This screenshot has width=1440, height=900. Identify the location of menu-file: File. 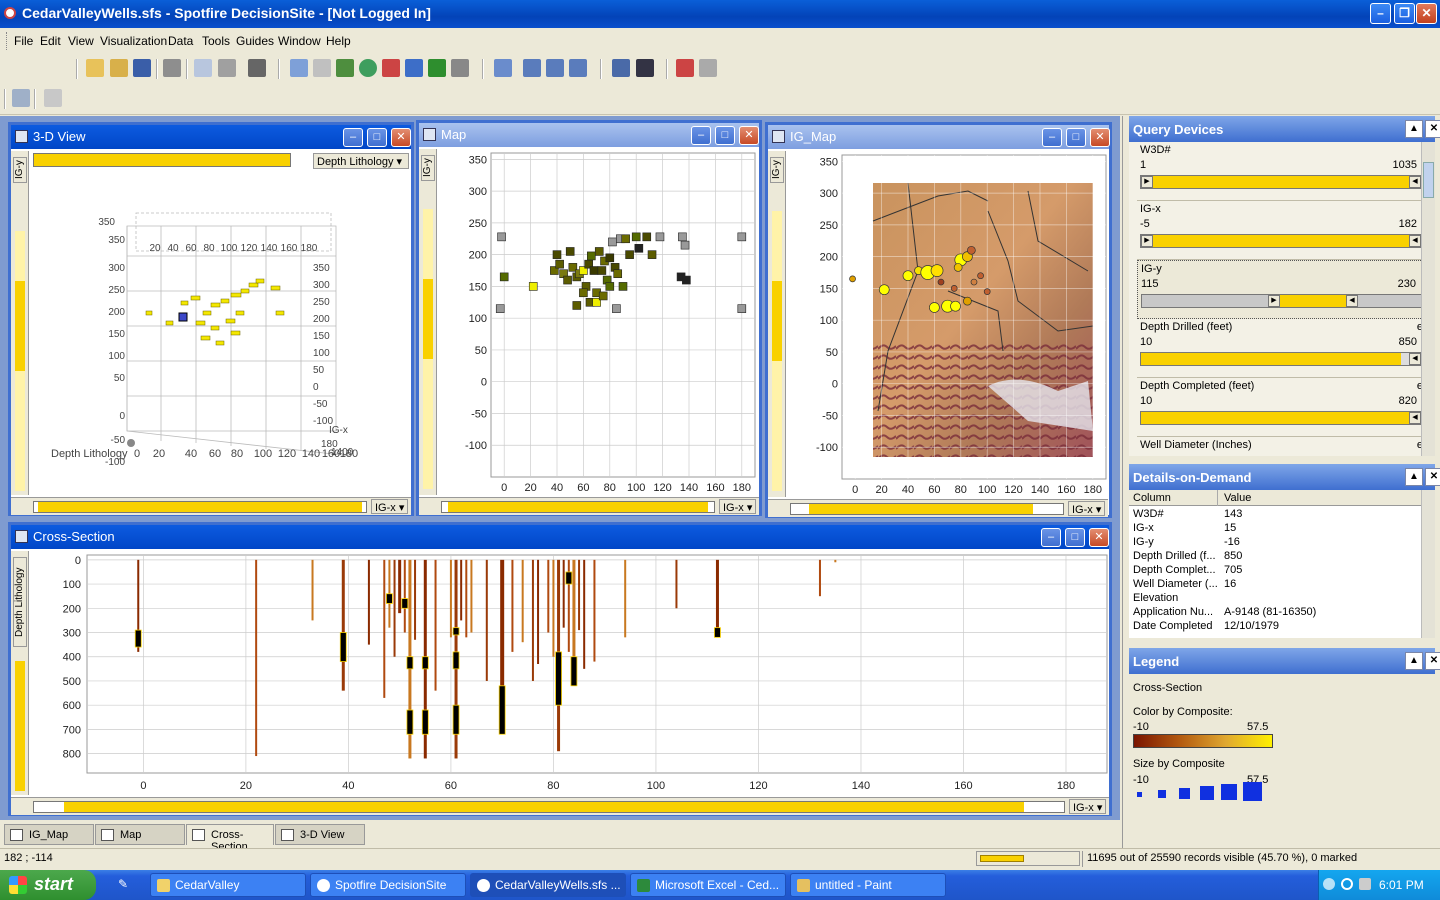
(23, 41).